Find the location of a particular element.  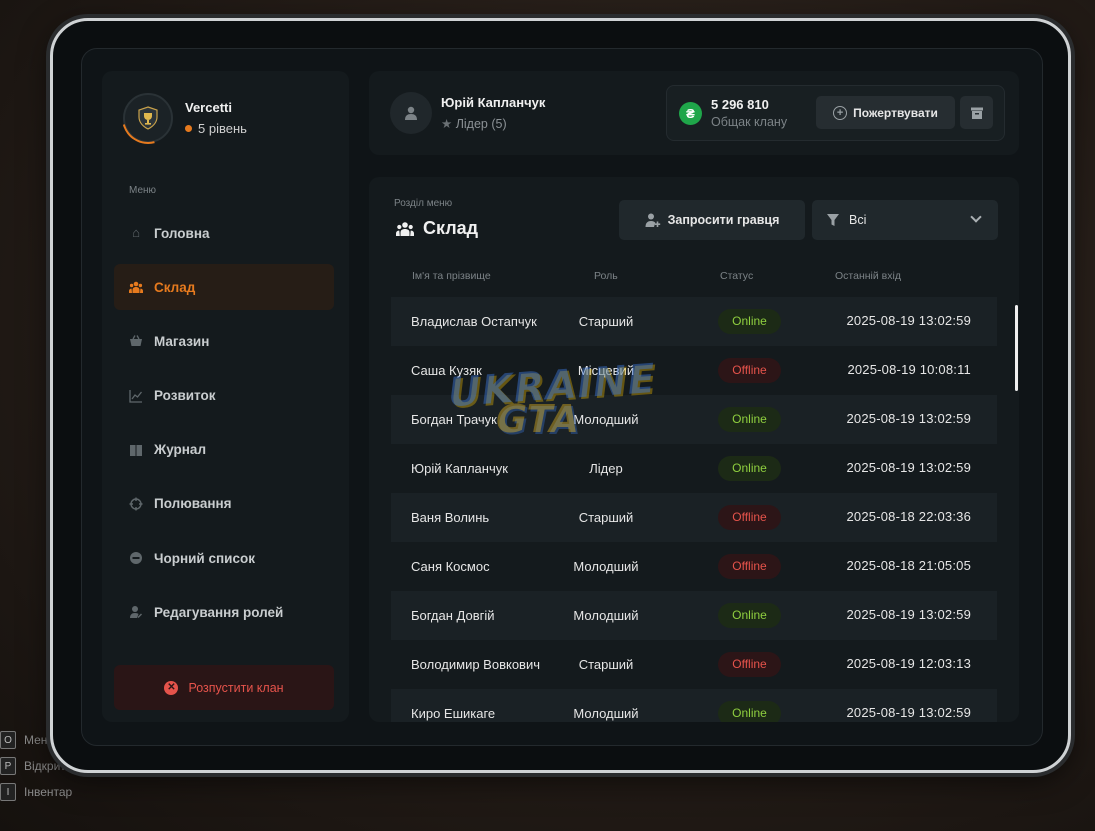

clan-level: 5 рівень is located at coordinates (216, 128).